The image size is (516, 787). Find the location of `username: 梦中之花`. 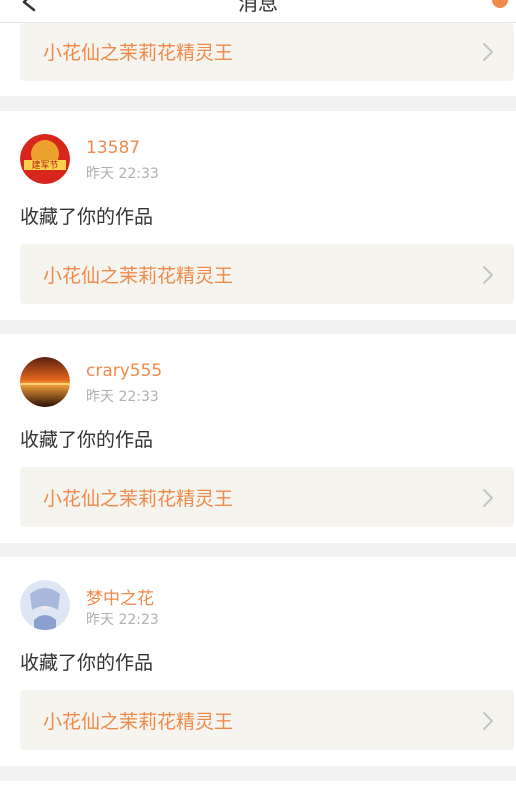

username: 梦中之花 is located at coordinates (120, 596).